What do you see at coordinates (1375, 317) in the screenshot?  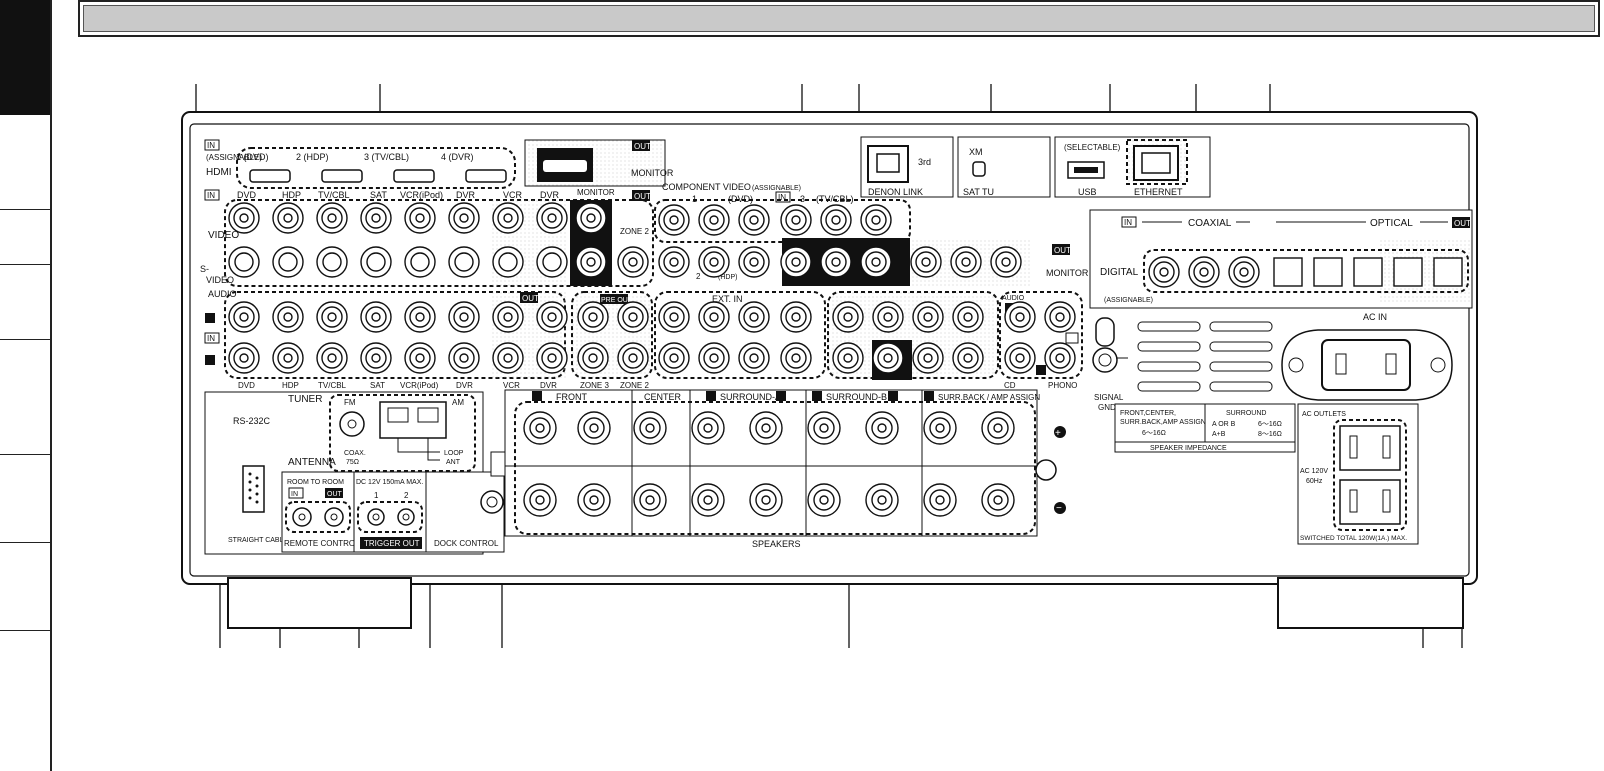 I see `ac-in-label: AC IN` at bounding box center [1375, 317].